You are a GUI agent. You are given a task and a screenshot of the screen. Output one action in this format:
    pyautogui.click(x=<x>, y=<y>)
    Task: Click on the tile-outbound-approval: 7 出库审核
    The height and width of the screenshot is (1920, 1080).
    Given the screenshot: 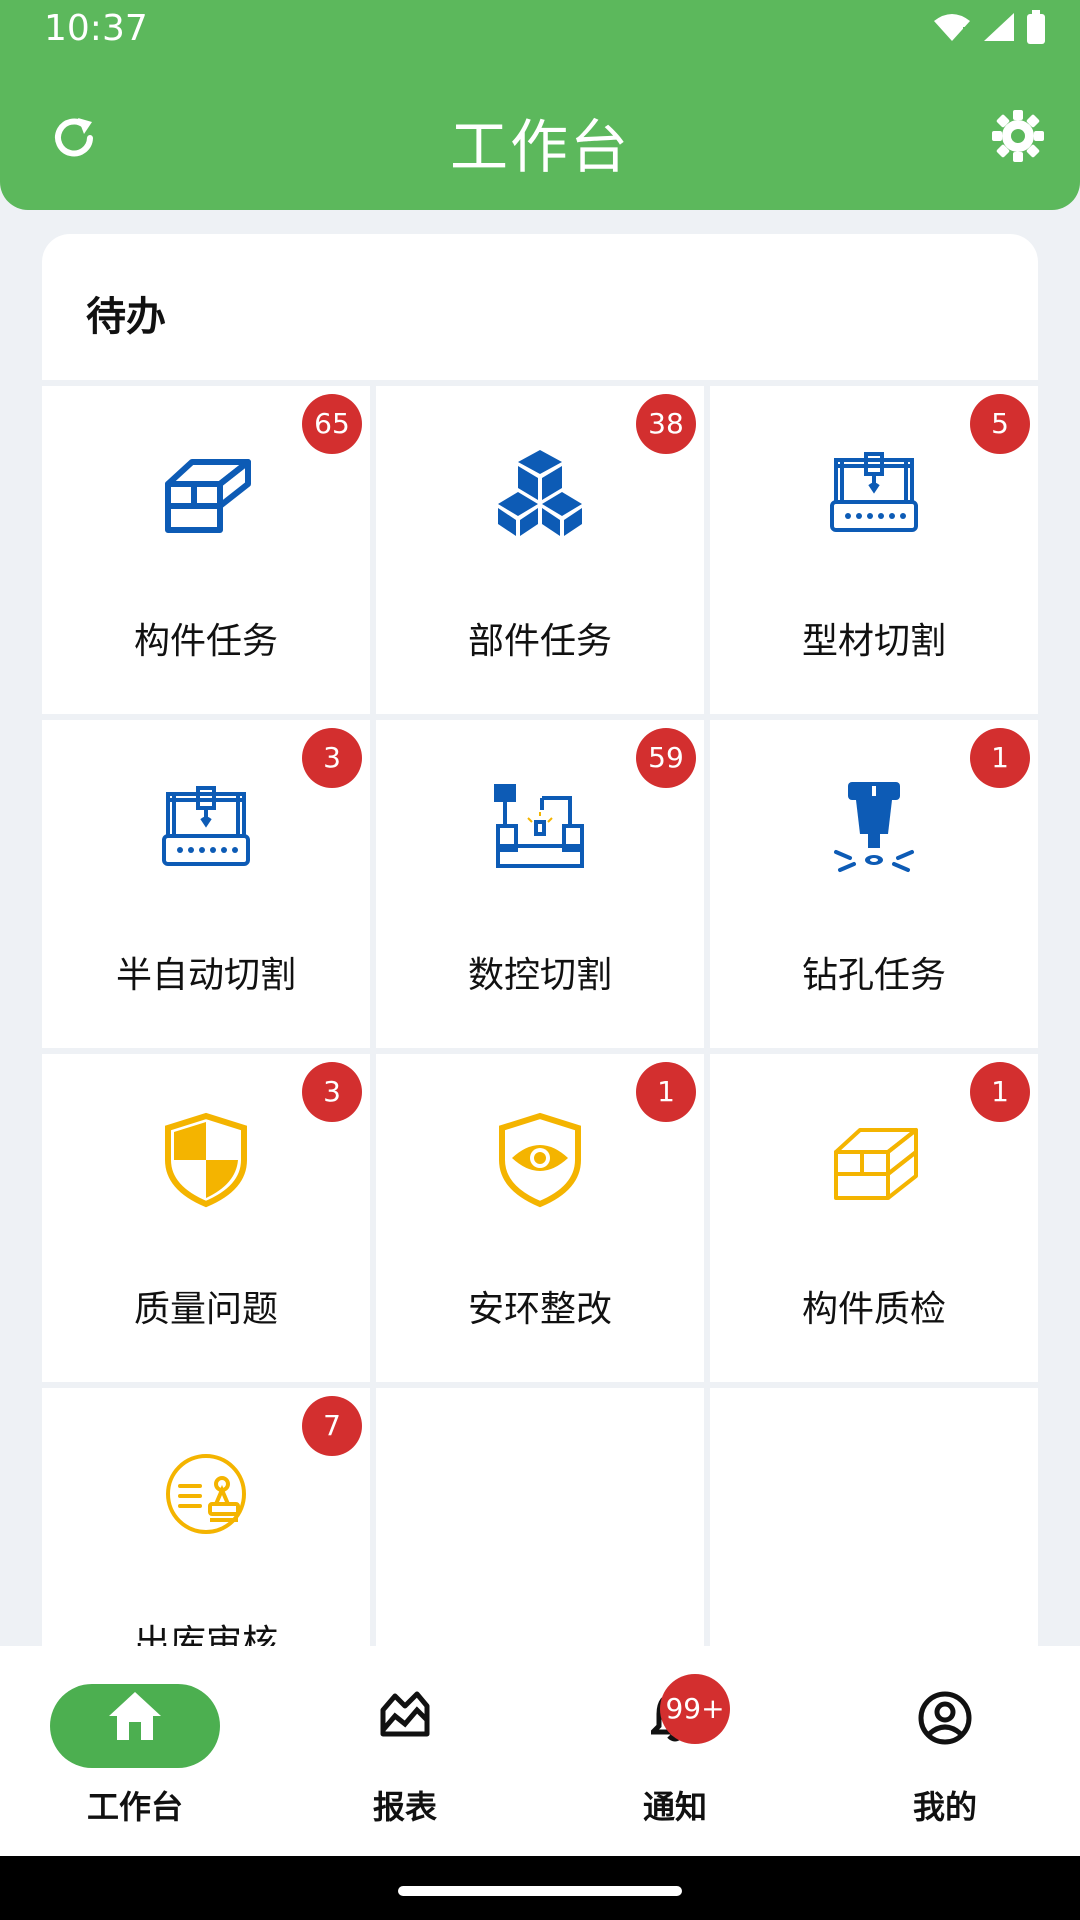 What is the action you would take?
    pyautogui.click(x=206, y=1517)
    